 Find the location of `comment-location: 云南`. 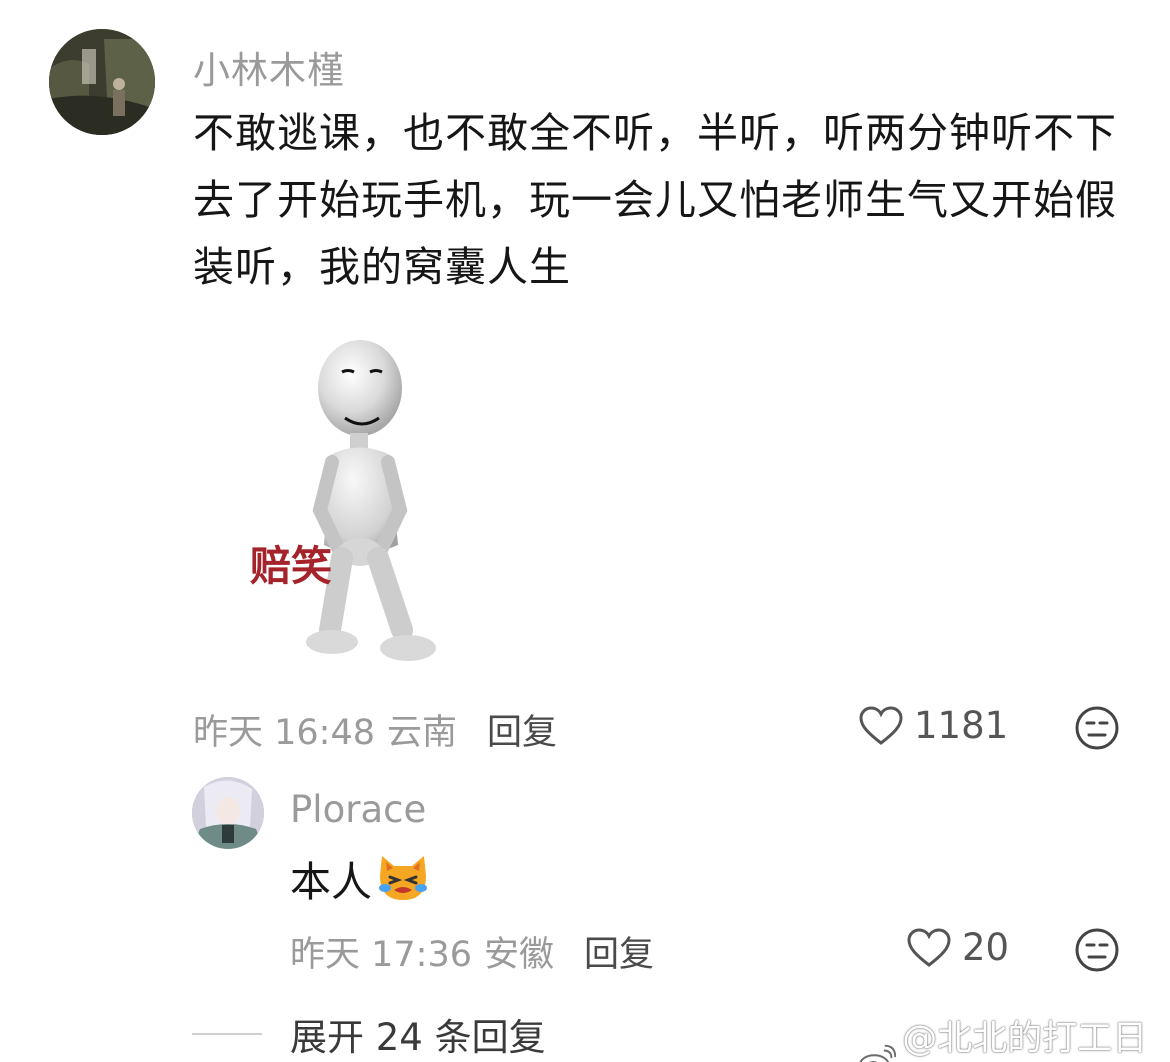

comment-location: 云南 is located at coordinates (422, 733).